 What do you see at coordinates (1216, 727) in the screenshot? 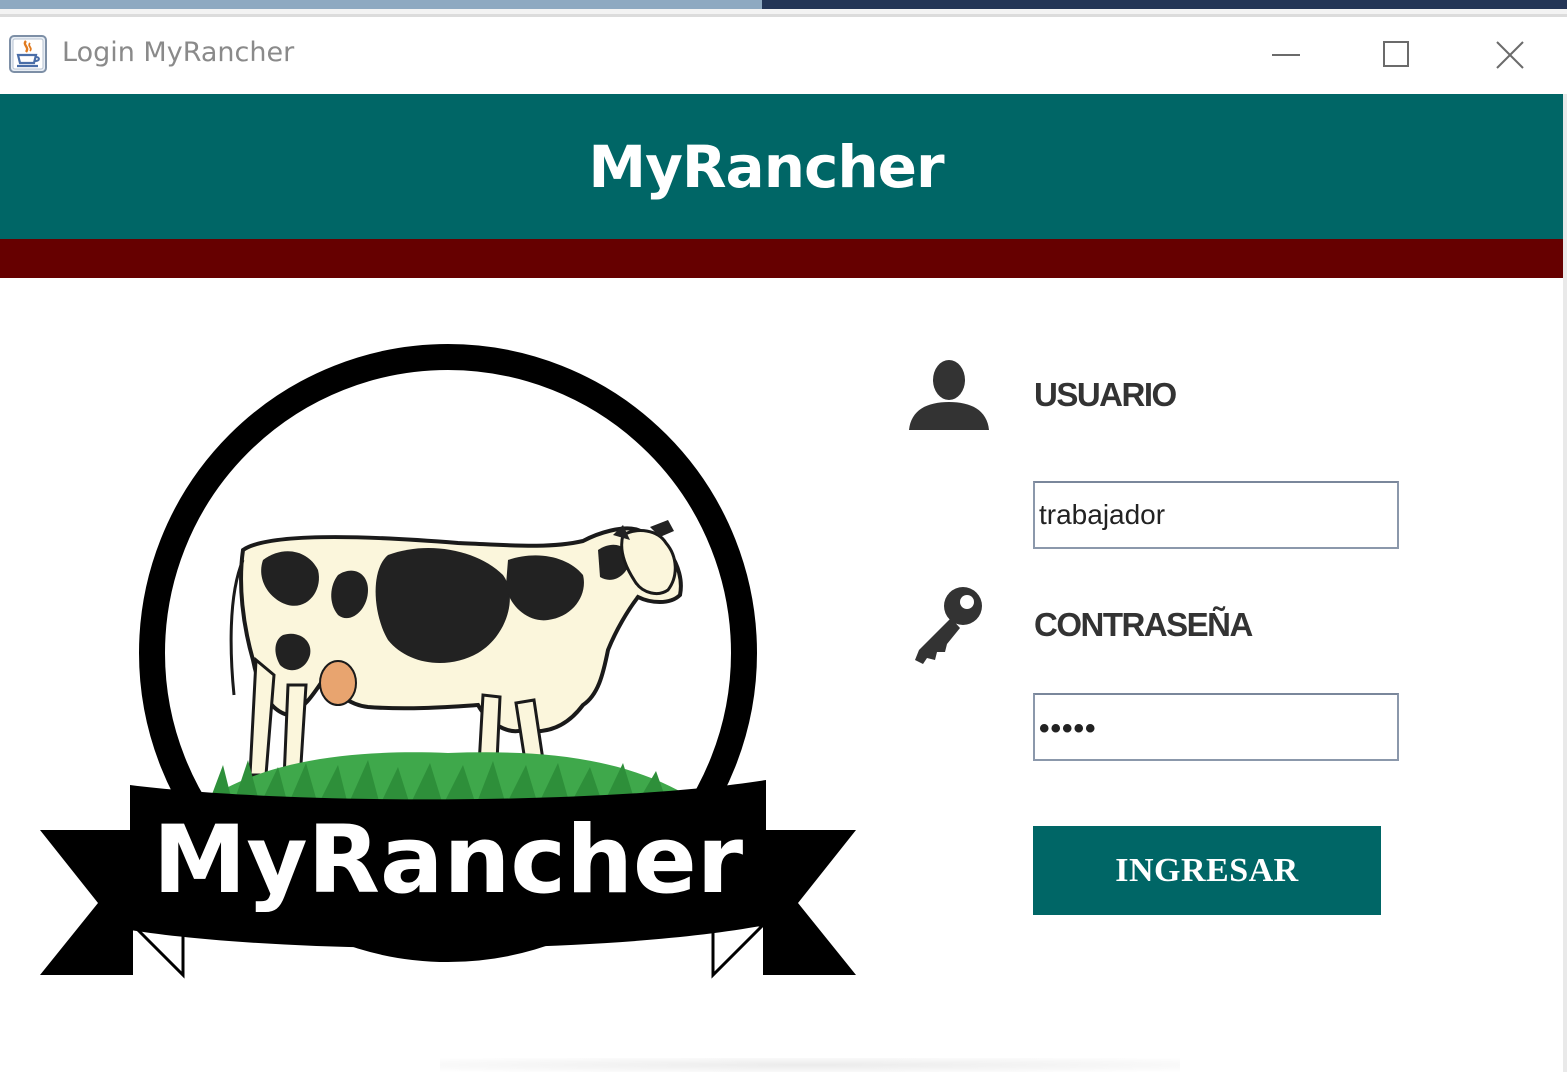
I see `password-input: •••••` at bounding box center [1216, 727].